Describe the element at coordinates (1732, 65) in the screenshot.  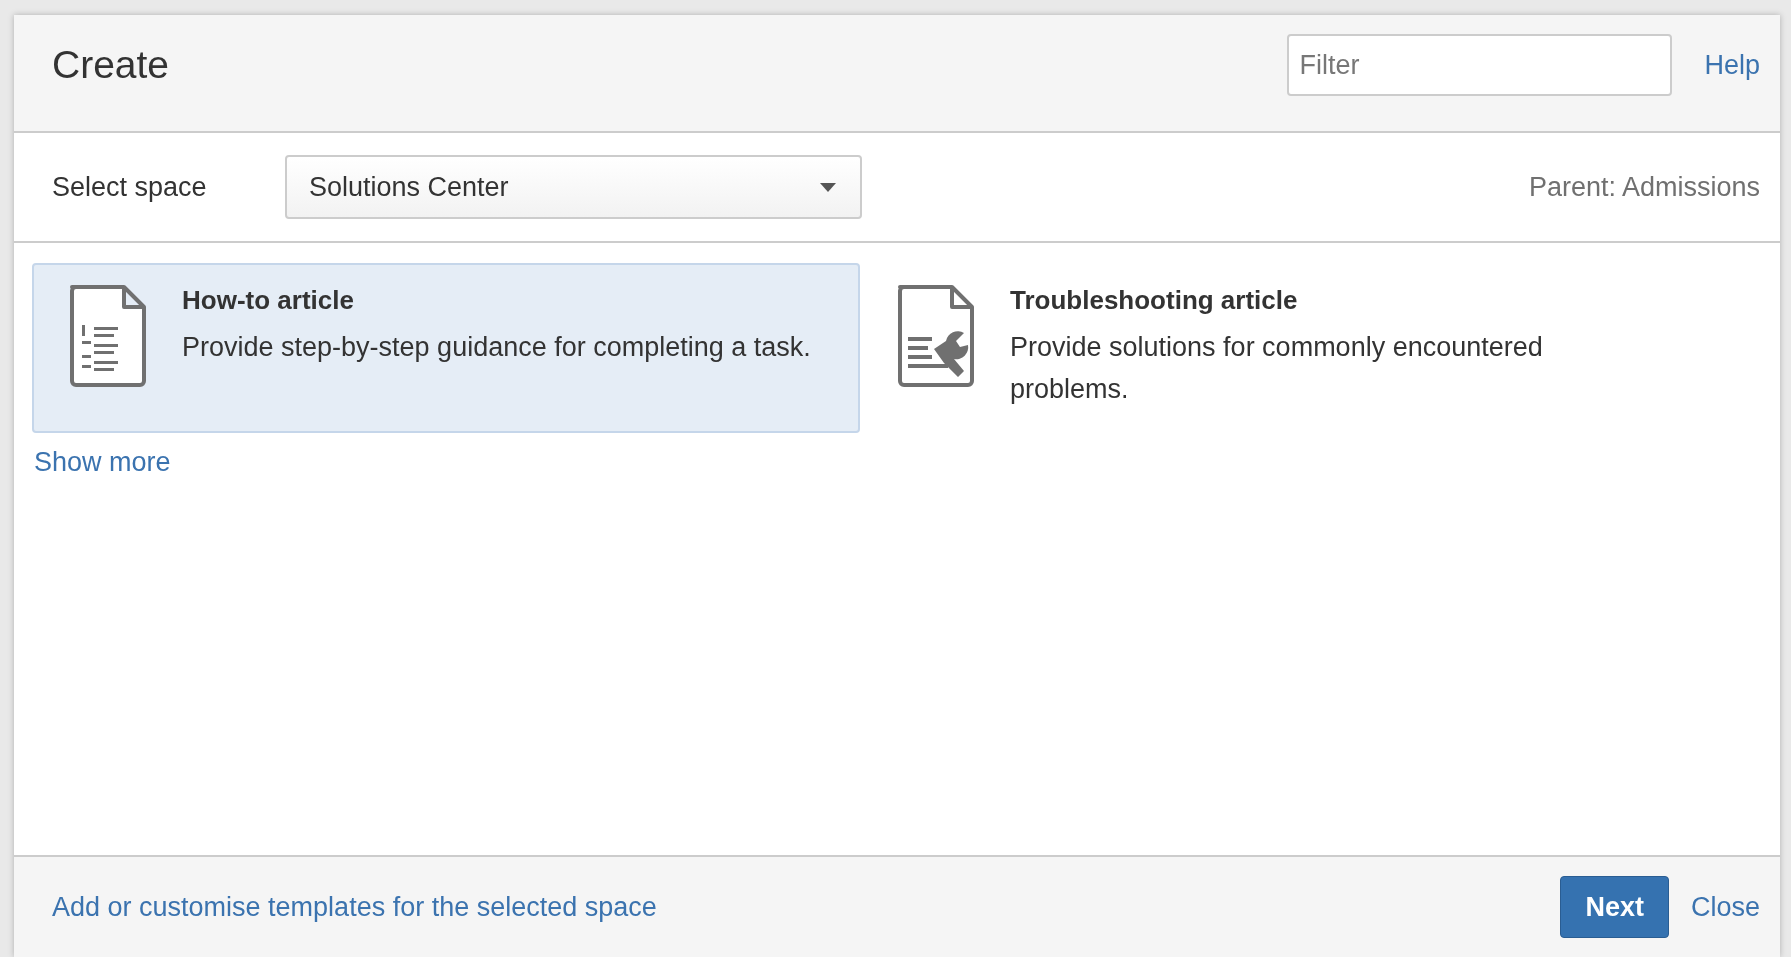
I see `help-link: Help` at that location.